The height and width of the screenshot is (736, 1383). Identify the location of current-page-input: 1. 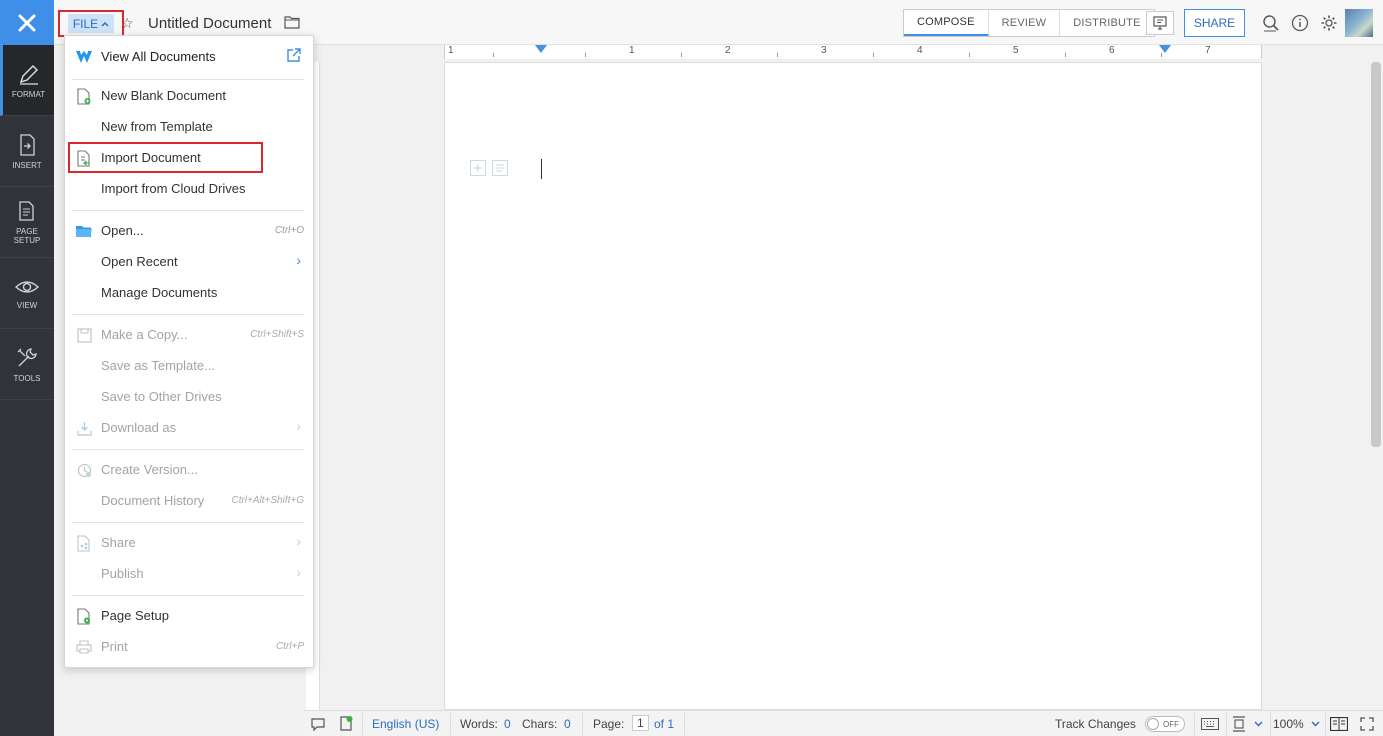
(640, 723).